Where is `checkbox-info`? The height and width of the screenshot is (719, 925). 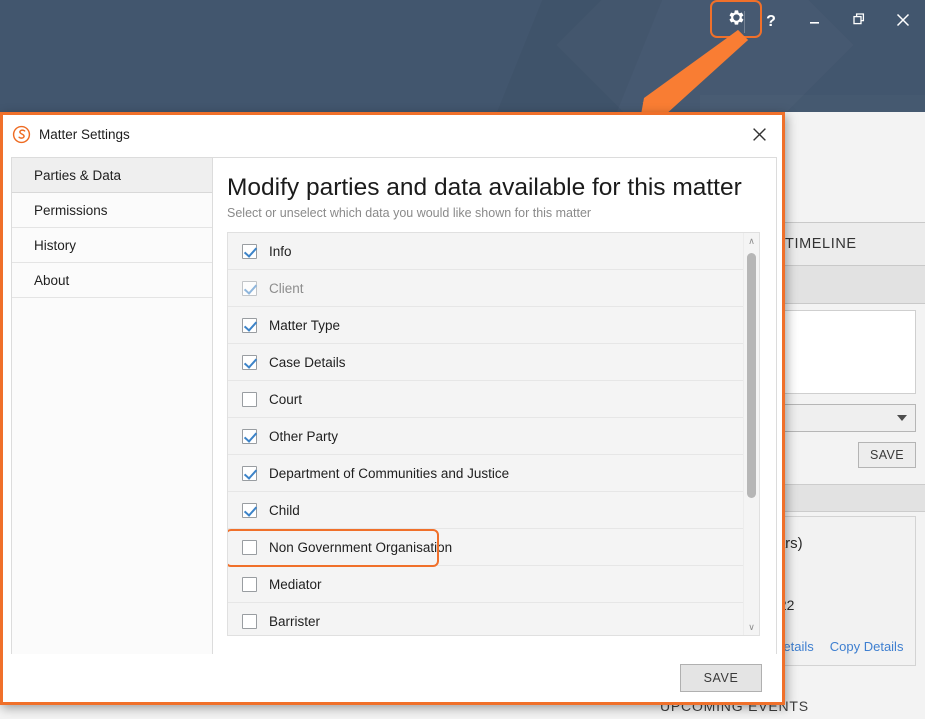 checkbox-info is located at coordinates (249, 251).